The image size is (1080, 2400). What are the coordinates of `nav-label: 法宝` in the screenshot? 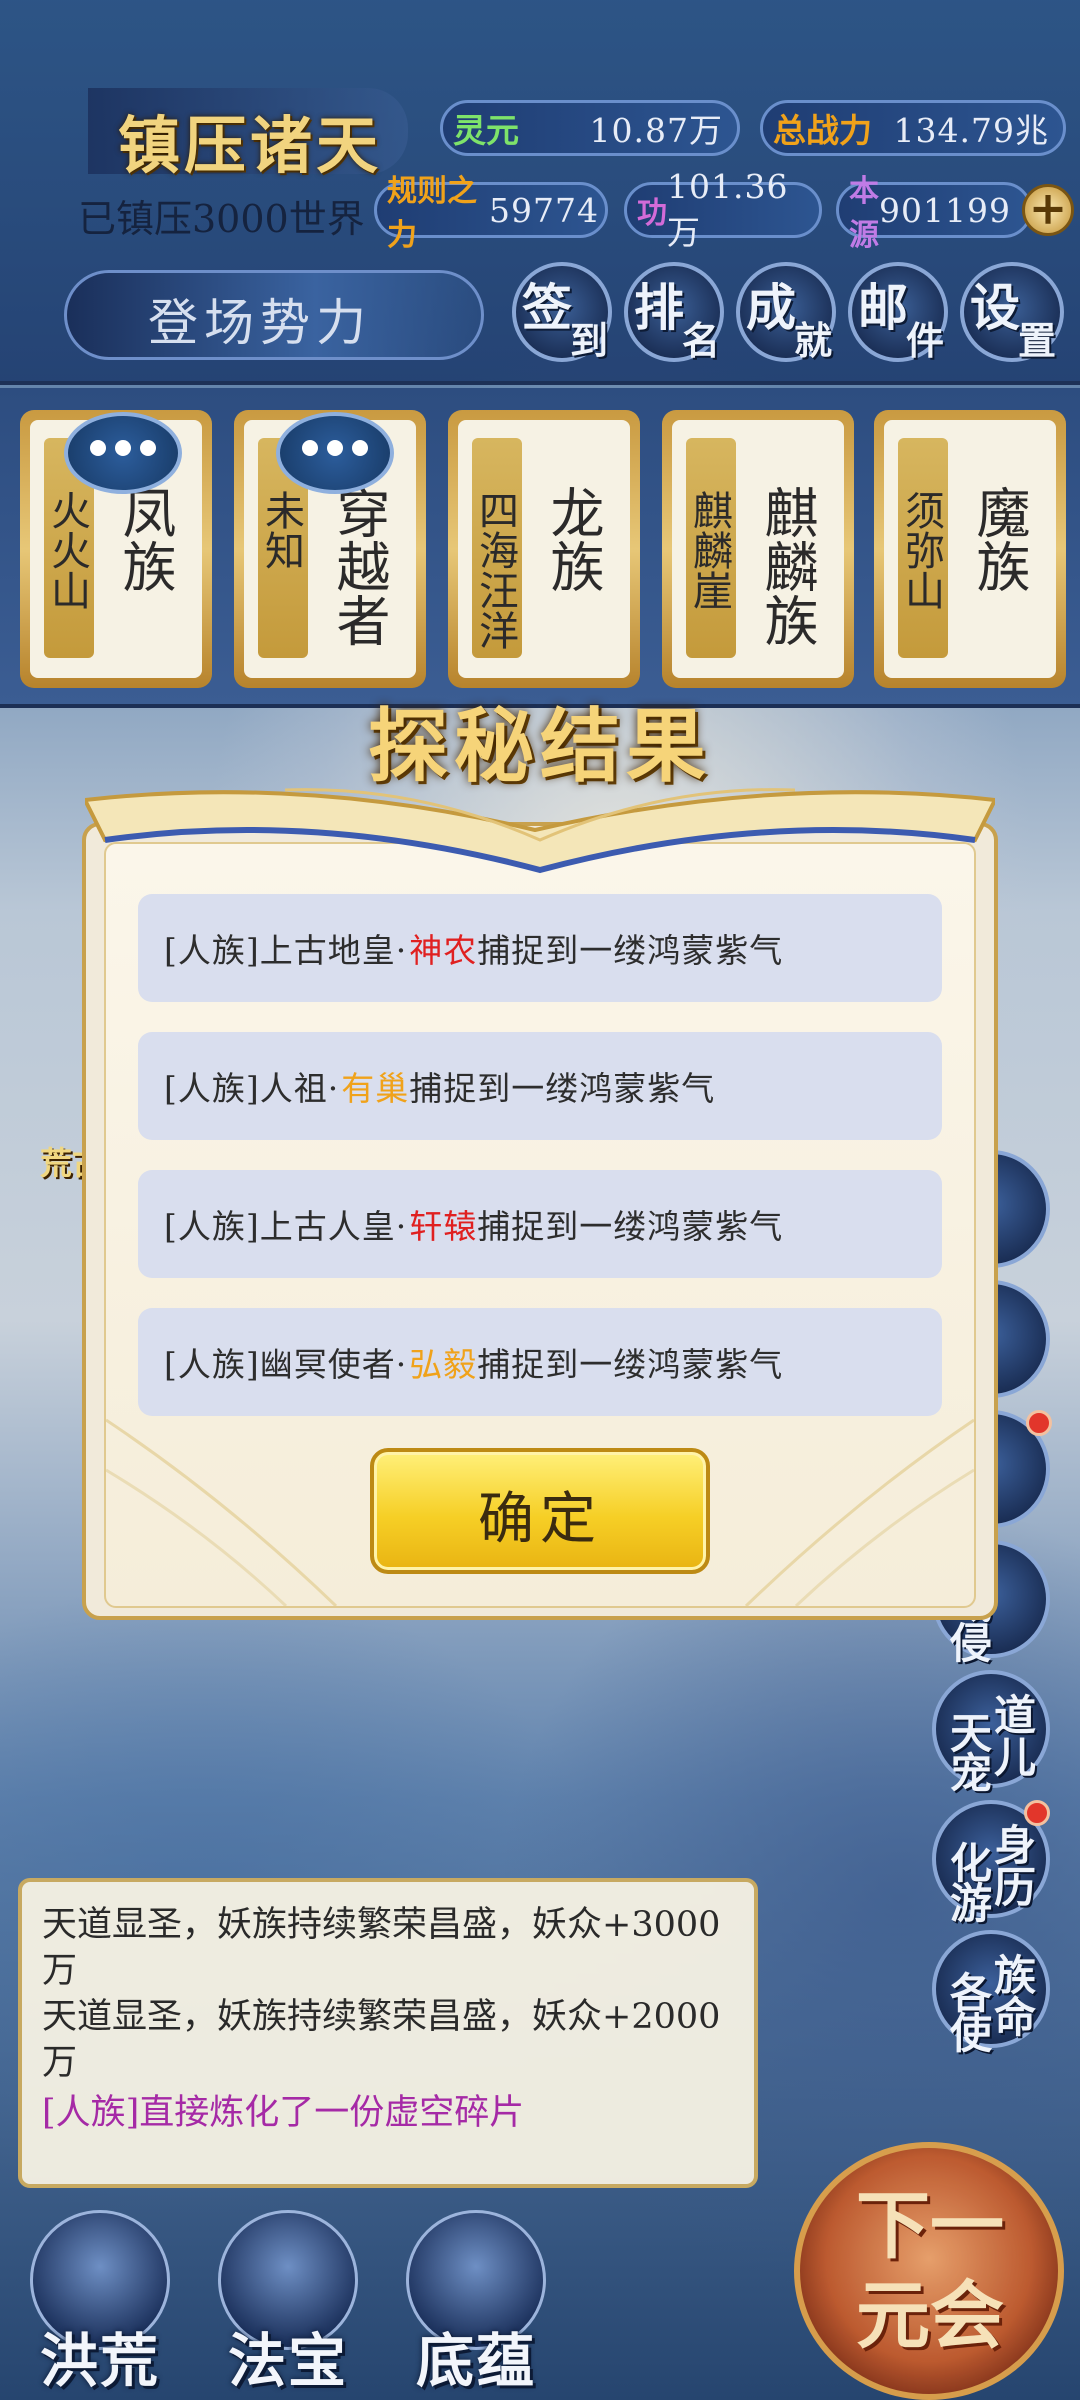 It's located at (287, 2361).